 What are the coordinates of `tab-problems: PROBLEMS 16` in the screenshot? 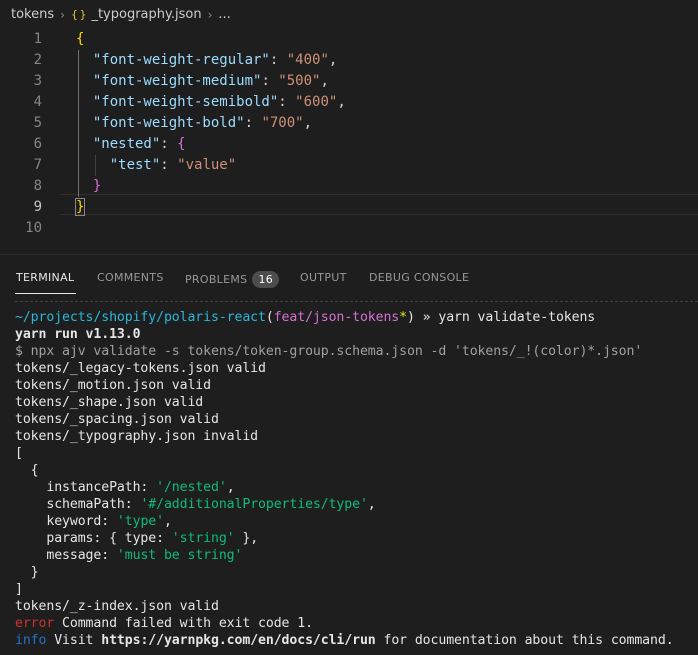 It's located at (232, 279).